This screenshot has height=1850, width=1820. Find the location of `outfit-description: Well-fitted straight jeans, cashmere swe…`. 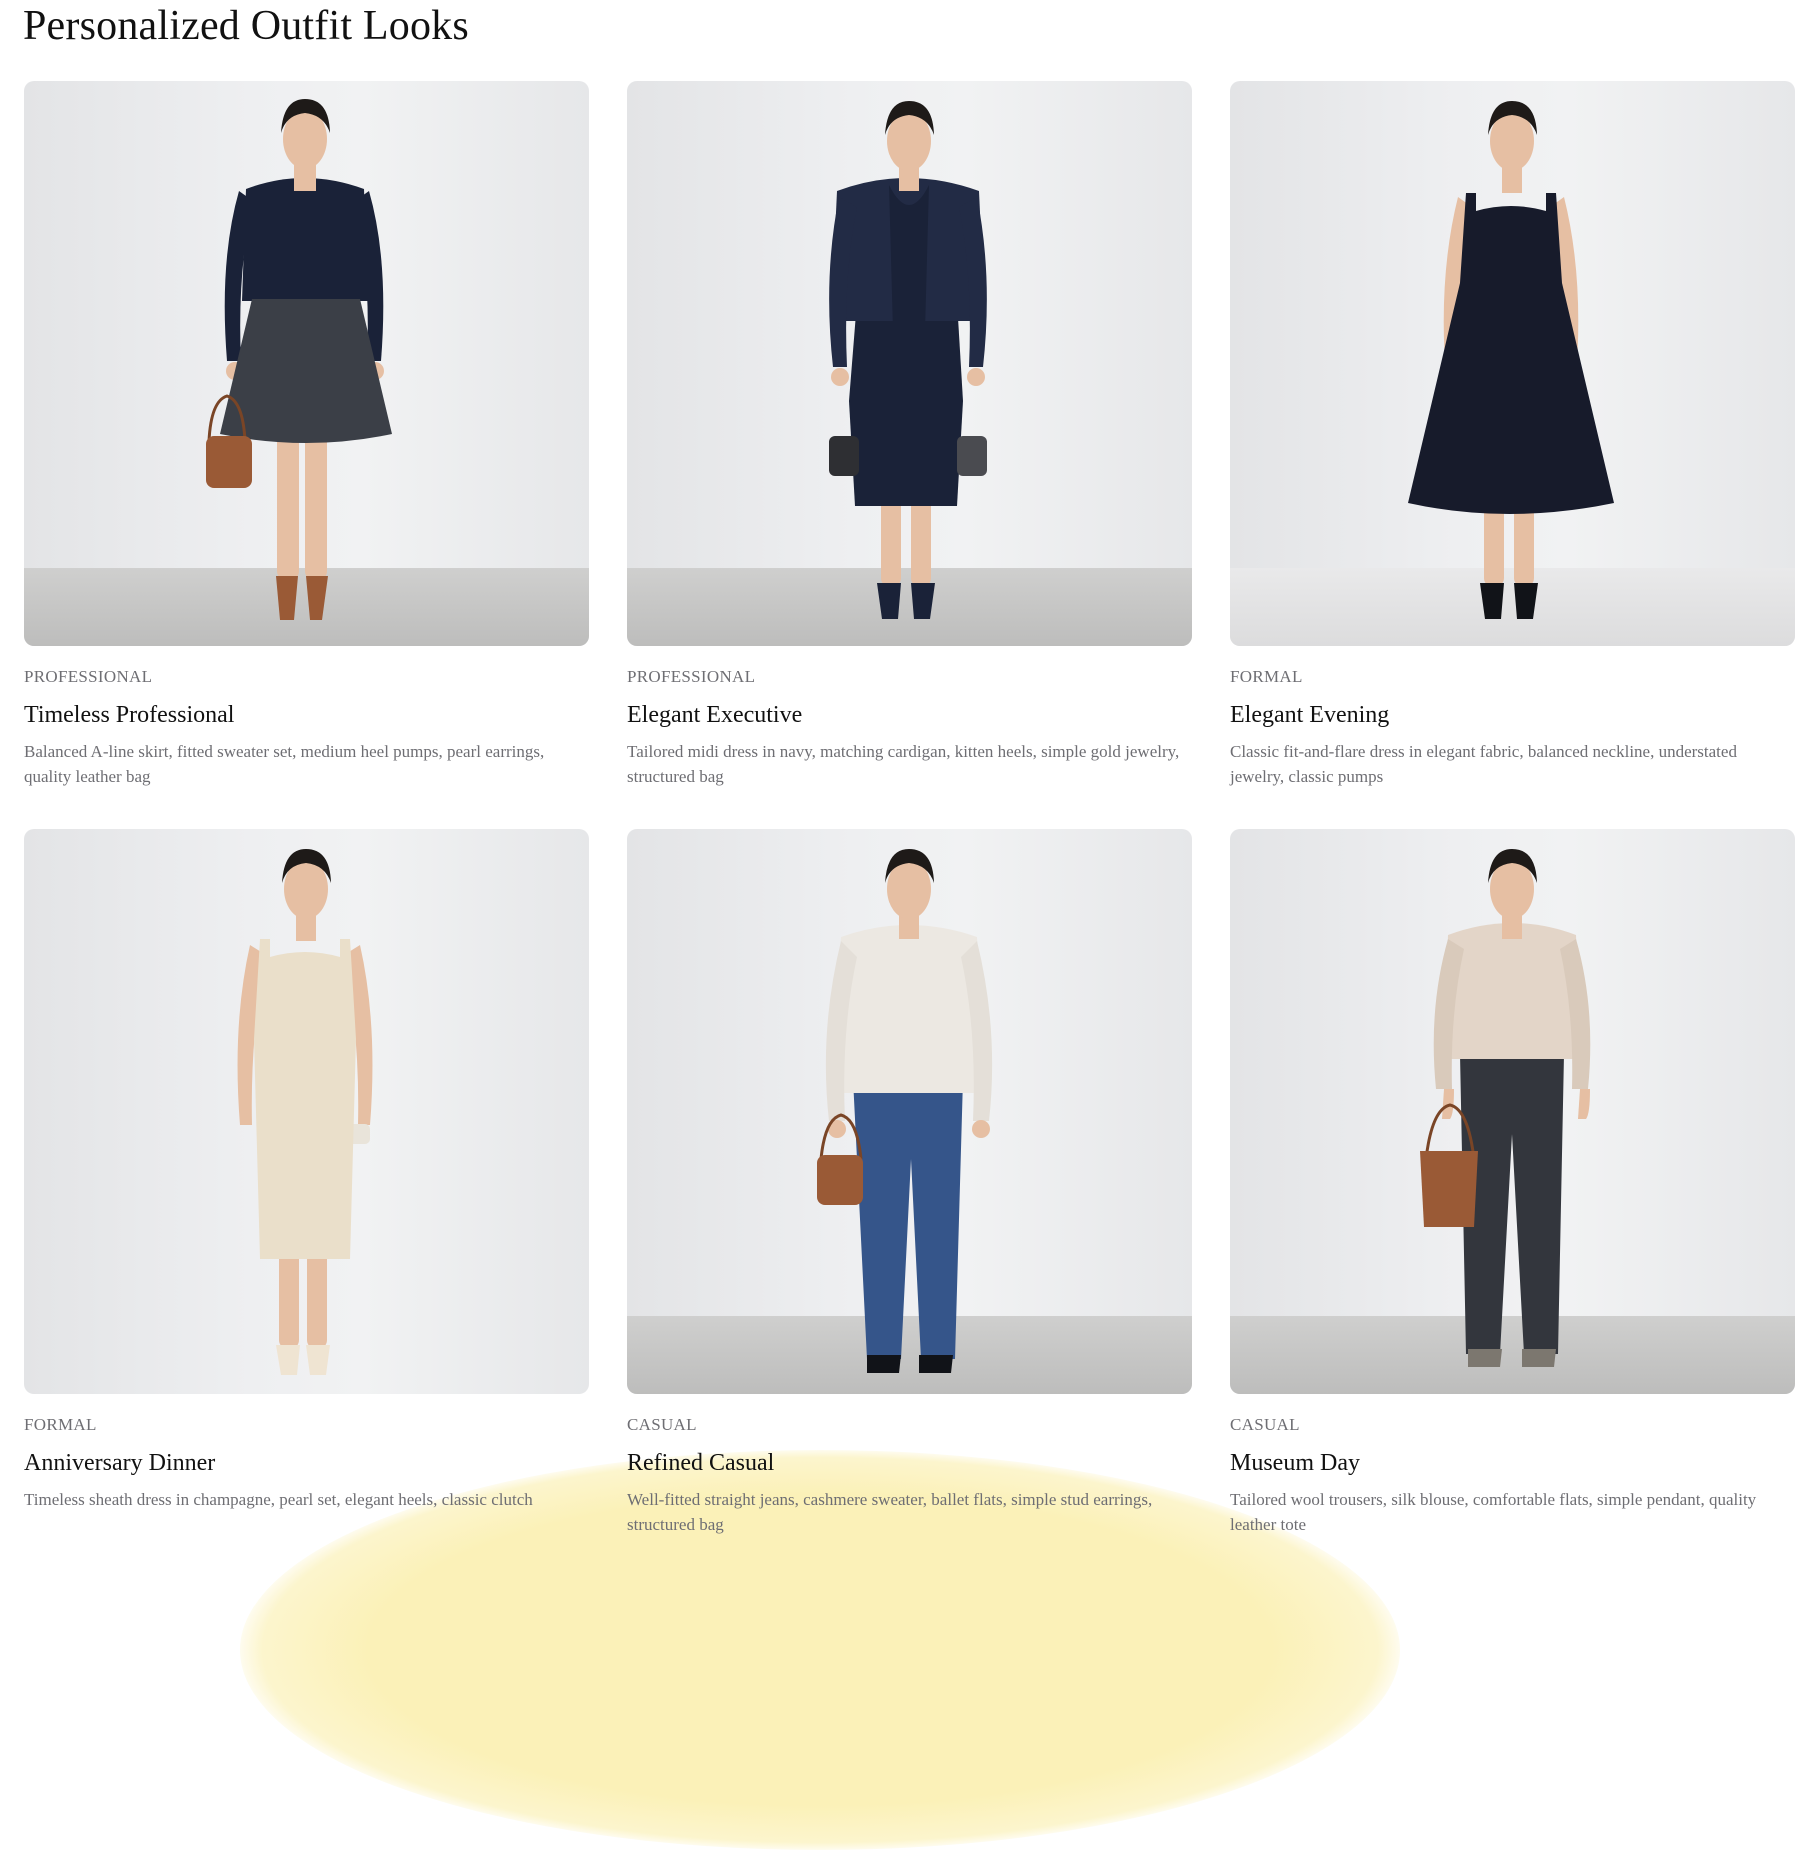

outfit-description: Well-fitted straight jeans, cashmere swe… is located at coordinates (890, 1512).